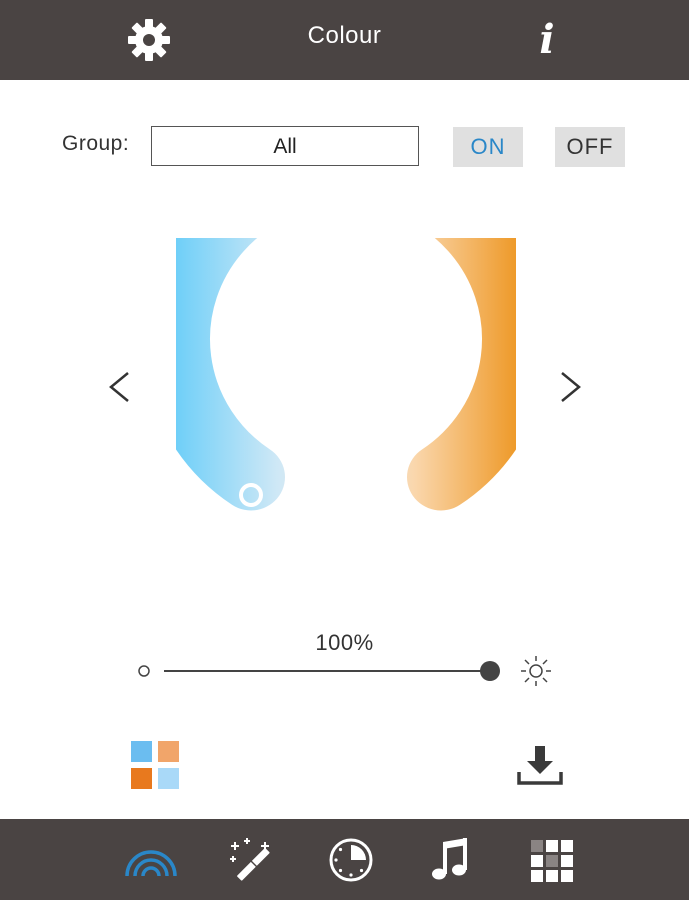 This screenshot has width=689, height=900. What do you see at coordinates (96, 143) in the screenshot?
I see `group-label: Group:` at bounding box center [96, 143].